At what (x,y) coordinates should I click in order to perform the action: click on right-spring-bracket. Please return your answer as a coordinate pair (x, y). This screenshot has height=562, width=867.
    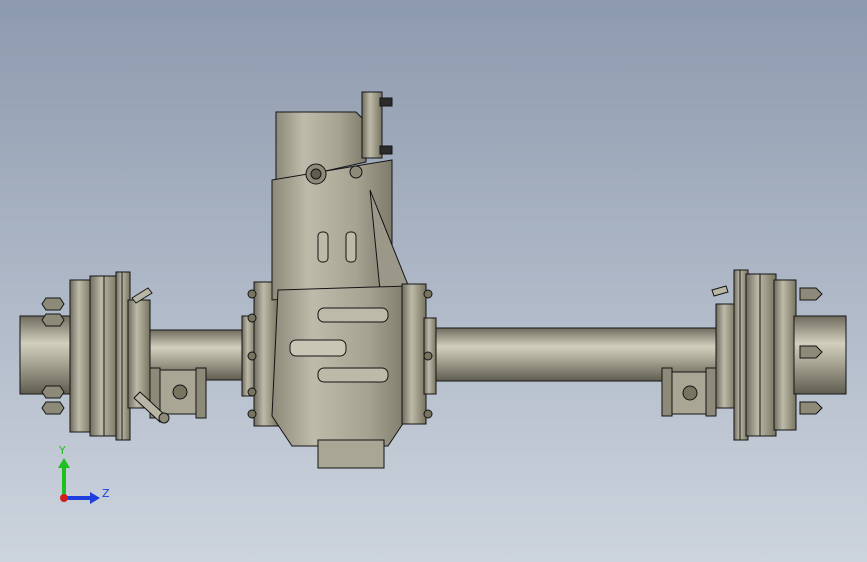
    Looking at the image, I should click on (689, 392).